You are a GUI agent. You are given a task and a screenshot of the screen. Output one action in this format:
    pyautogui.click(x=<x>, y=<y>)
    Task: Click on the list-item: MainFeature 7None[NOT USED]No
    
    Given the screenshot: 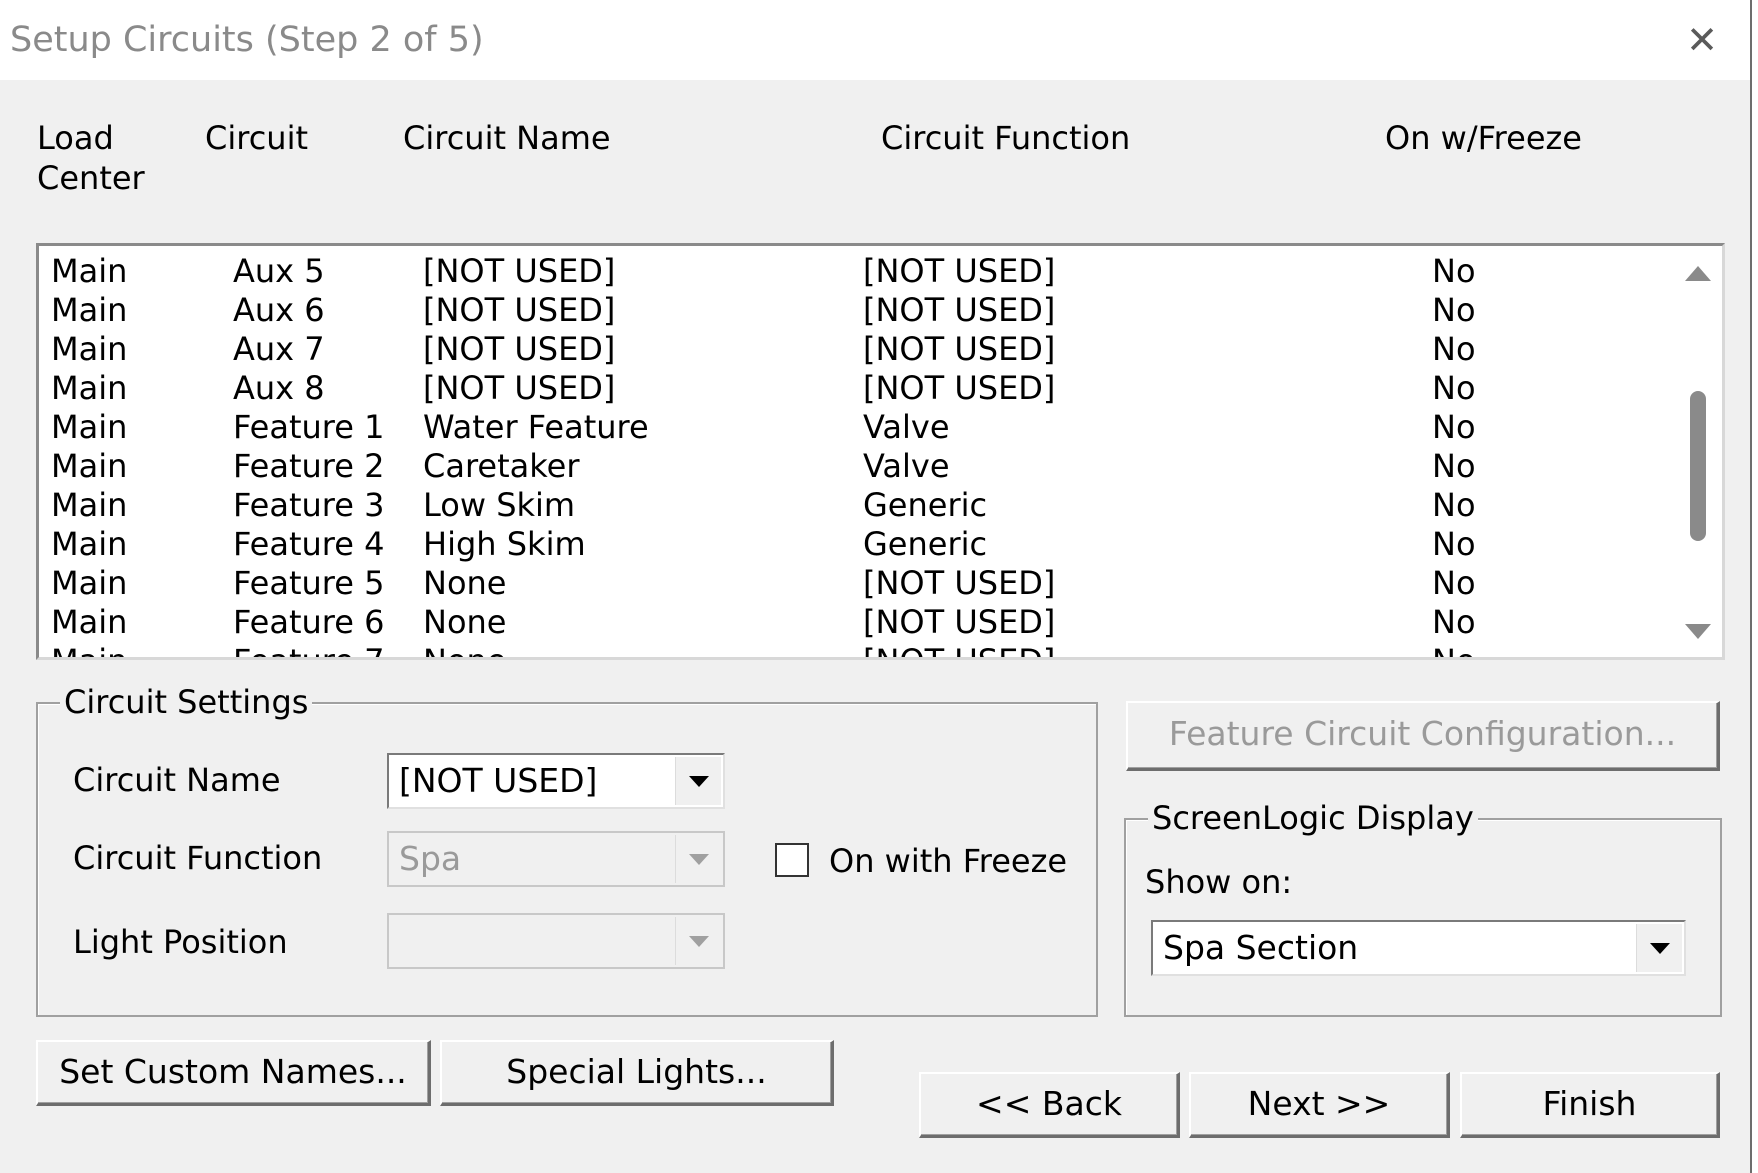 What is the action you would take?
    pyautogui.click(x=854, y=649)
    